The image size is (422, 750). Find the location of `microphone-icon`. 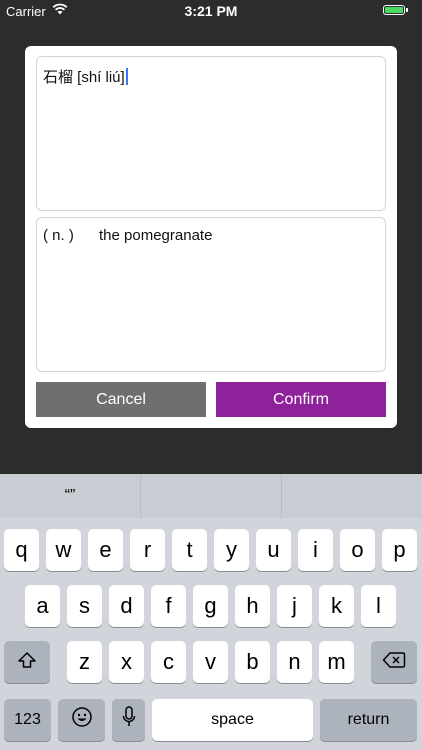

microphone-icon is located at coordinates (129, 720).